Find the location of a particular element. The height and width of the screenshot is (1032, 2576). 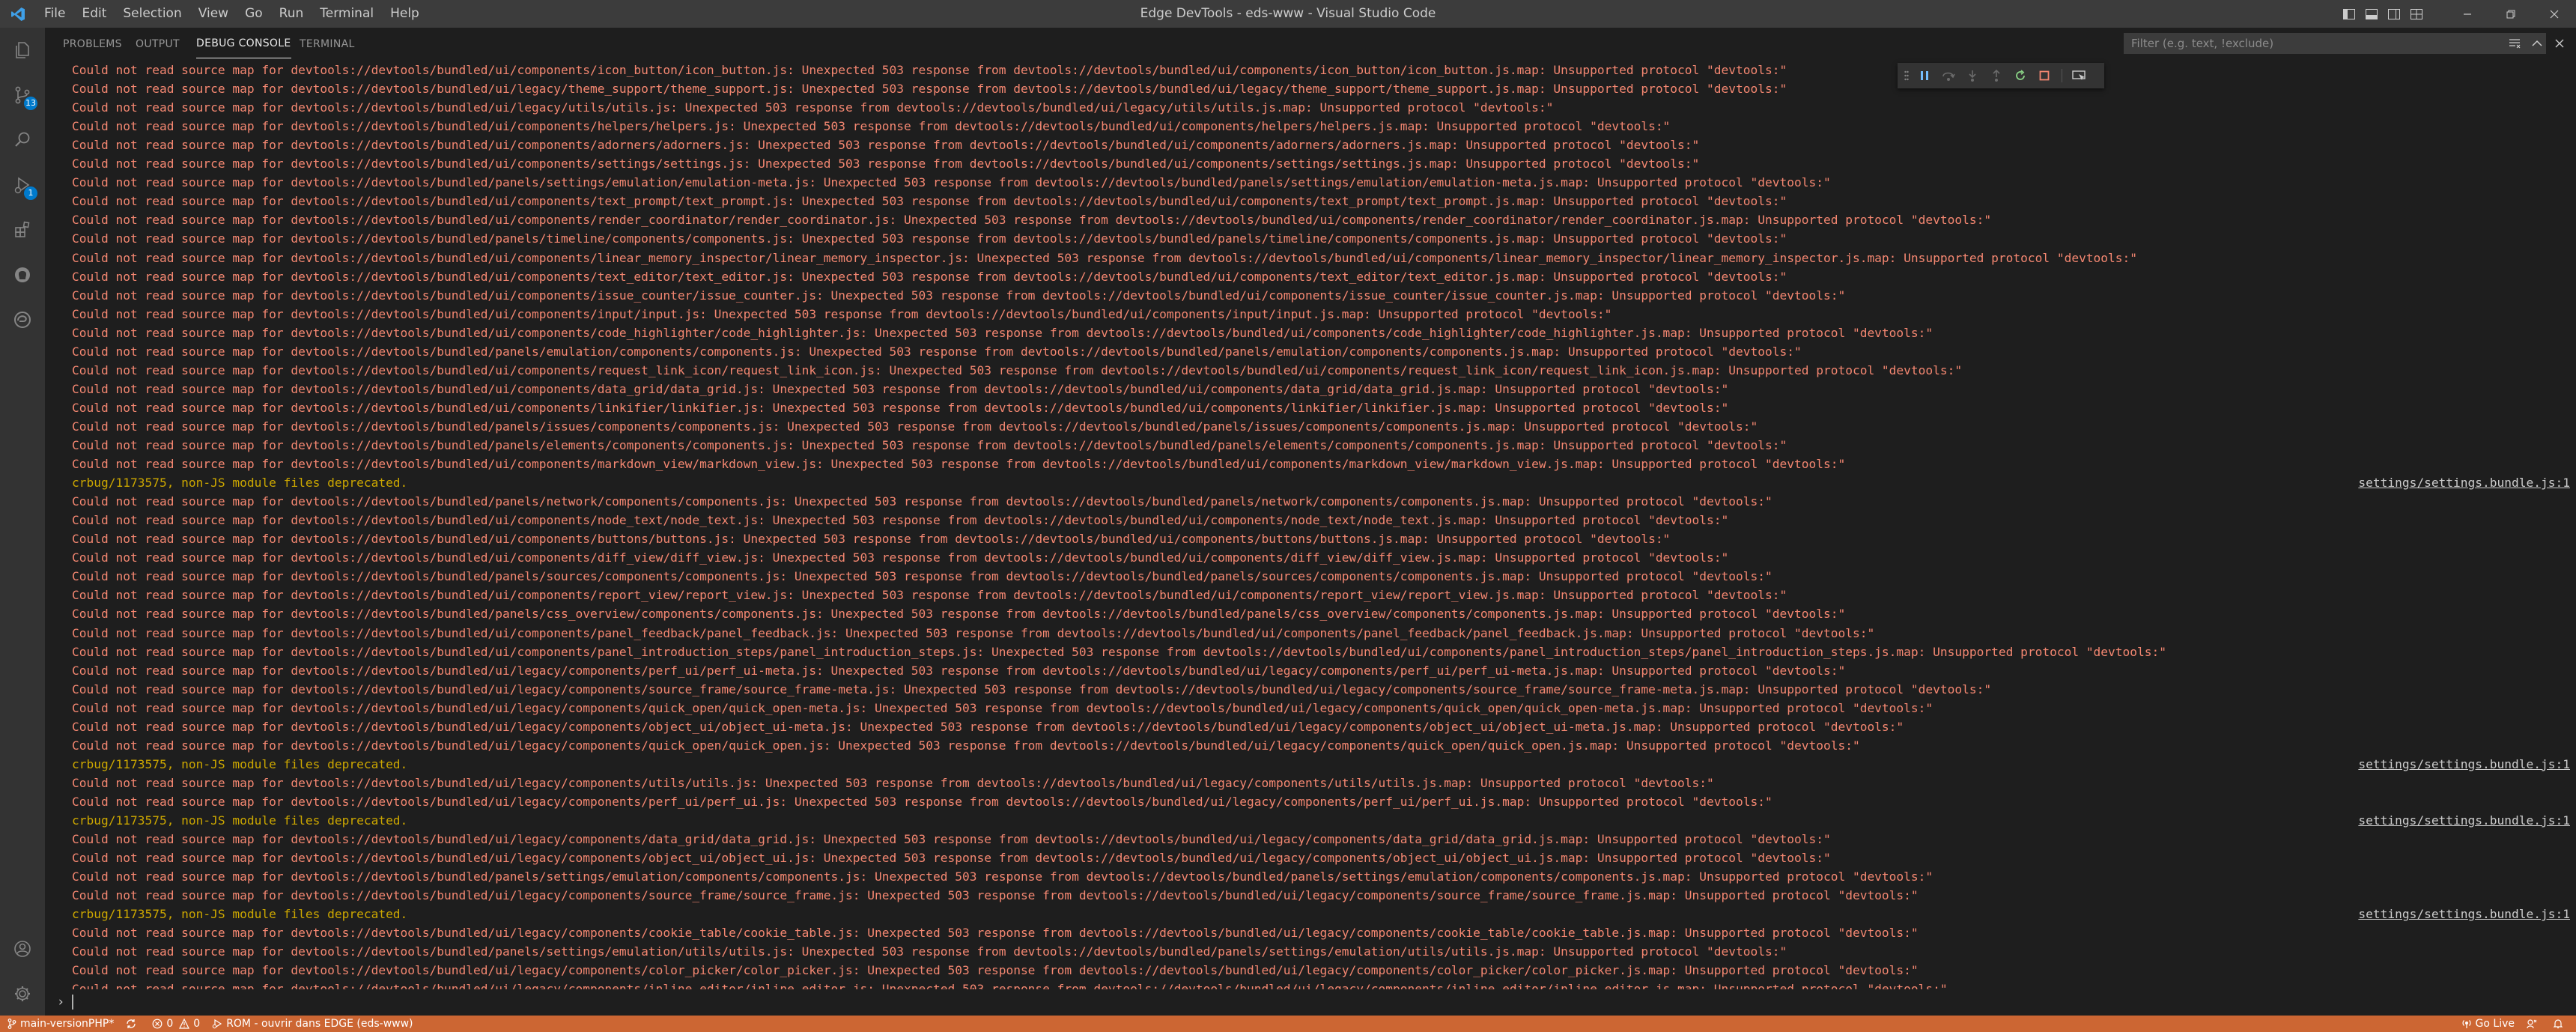

clear-console-icon is located at coordinates (2514, 43).